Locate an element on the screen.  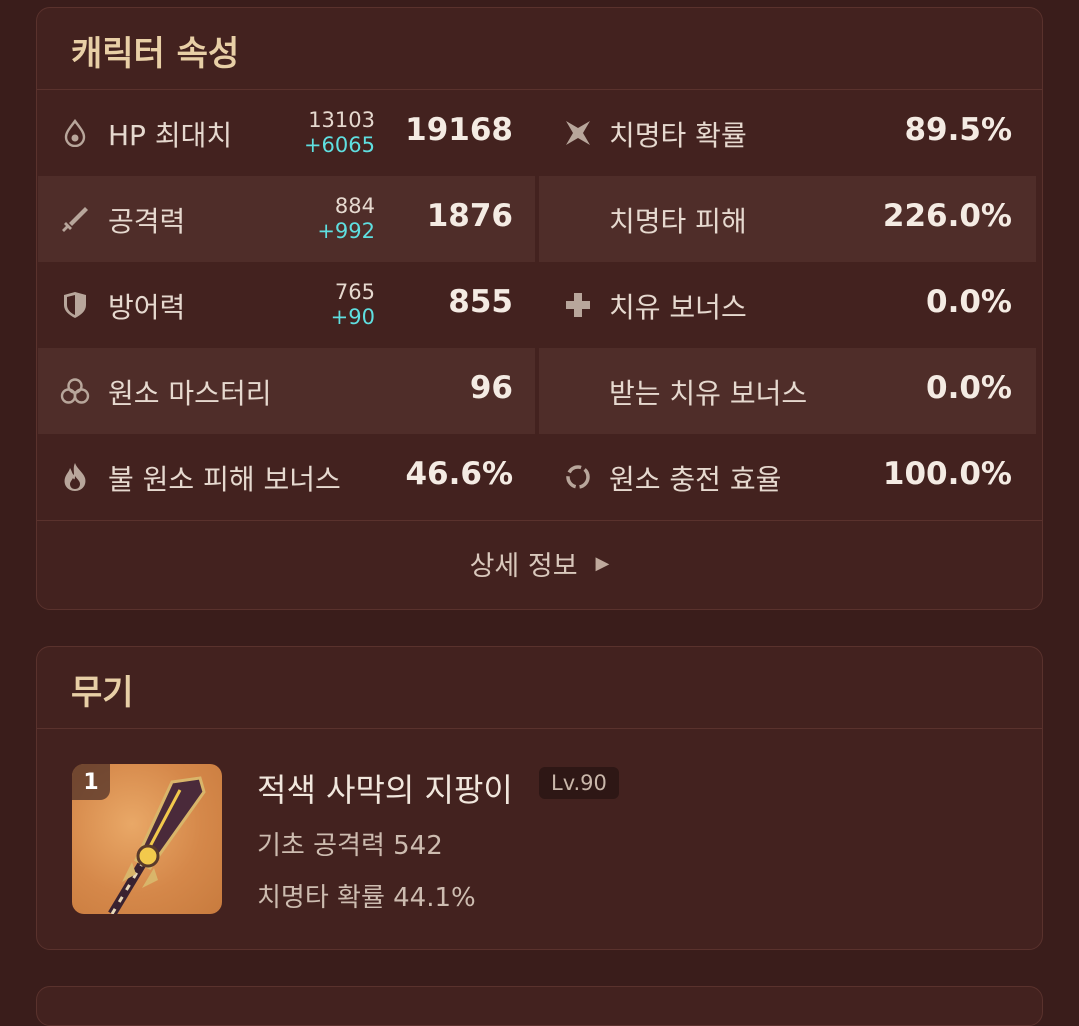
stat-row: 방어력 765 +90 855 치유 보너스 0.0% is located at coordinates (539, 305).